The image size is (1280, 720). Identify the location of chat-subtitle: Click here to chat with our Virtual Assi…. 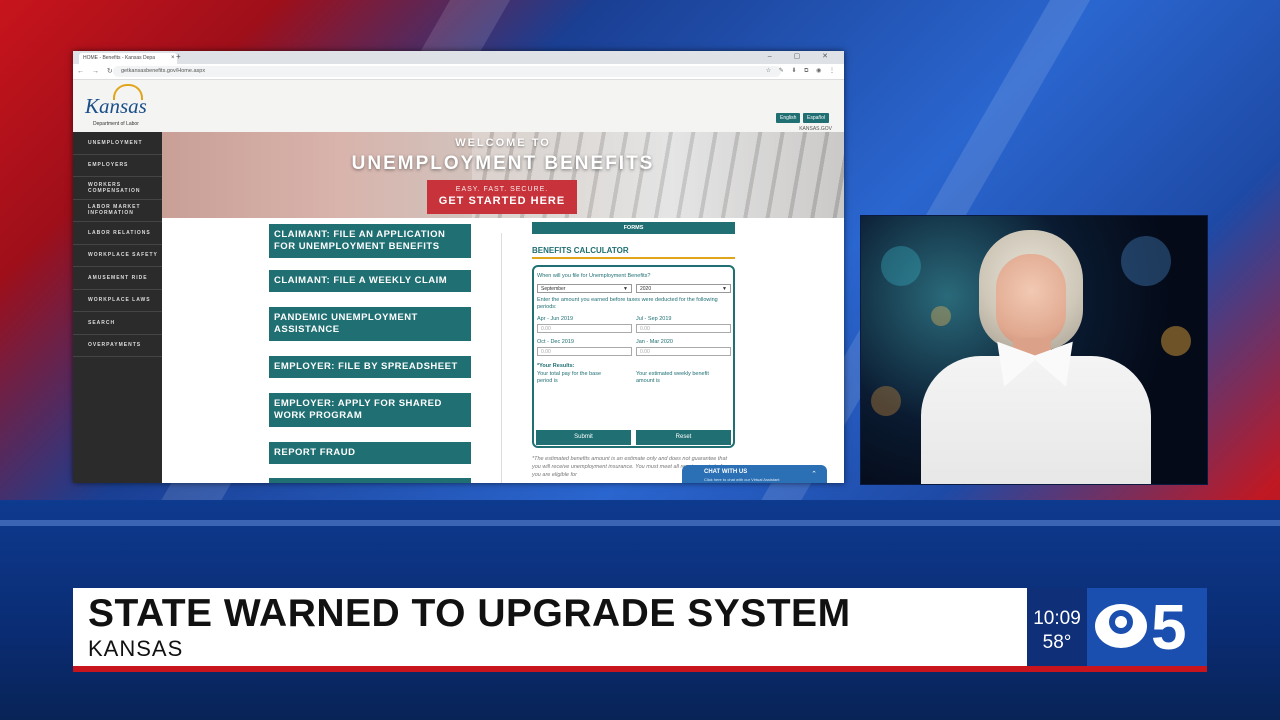
(742, 479).